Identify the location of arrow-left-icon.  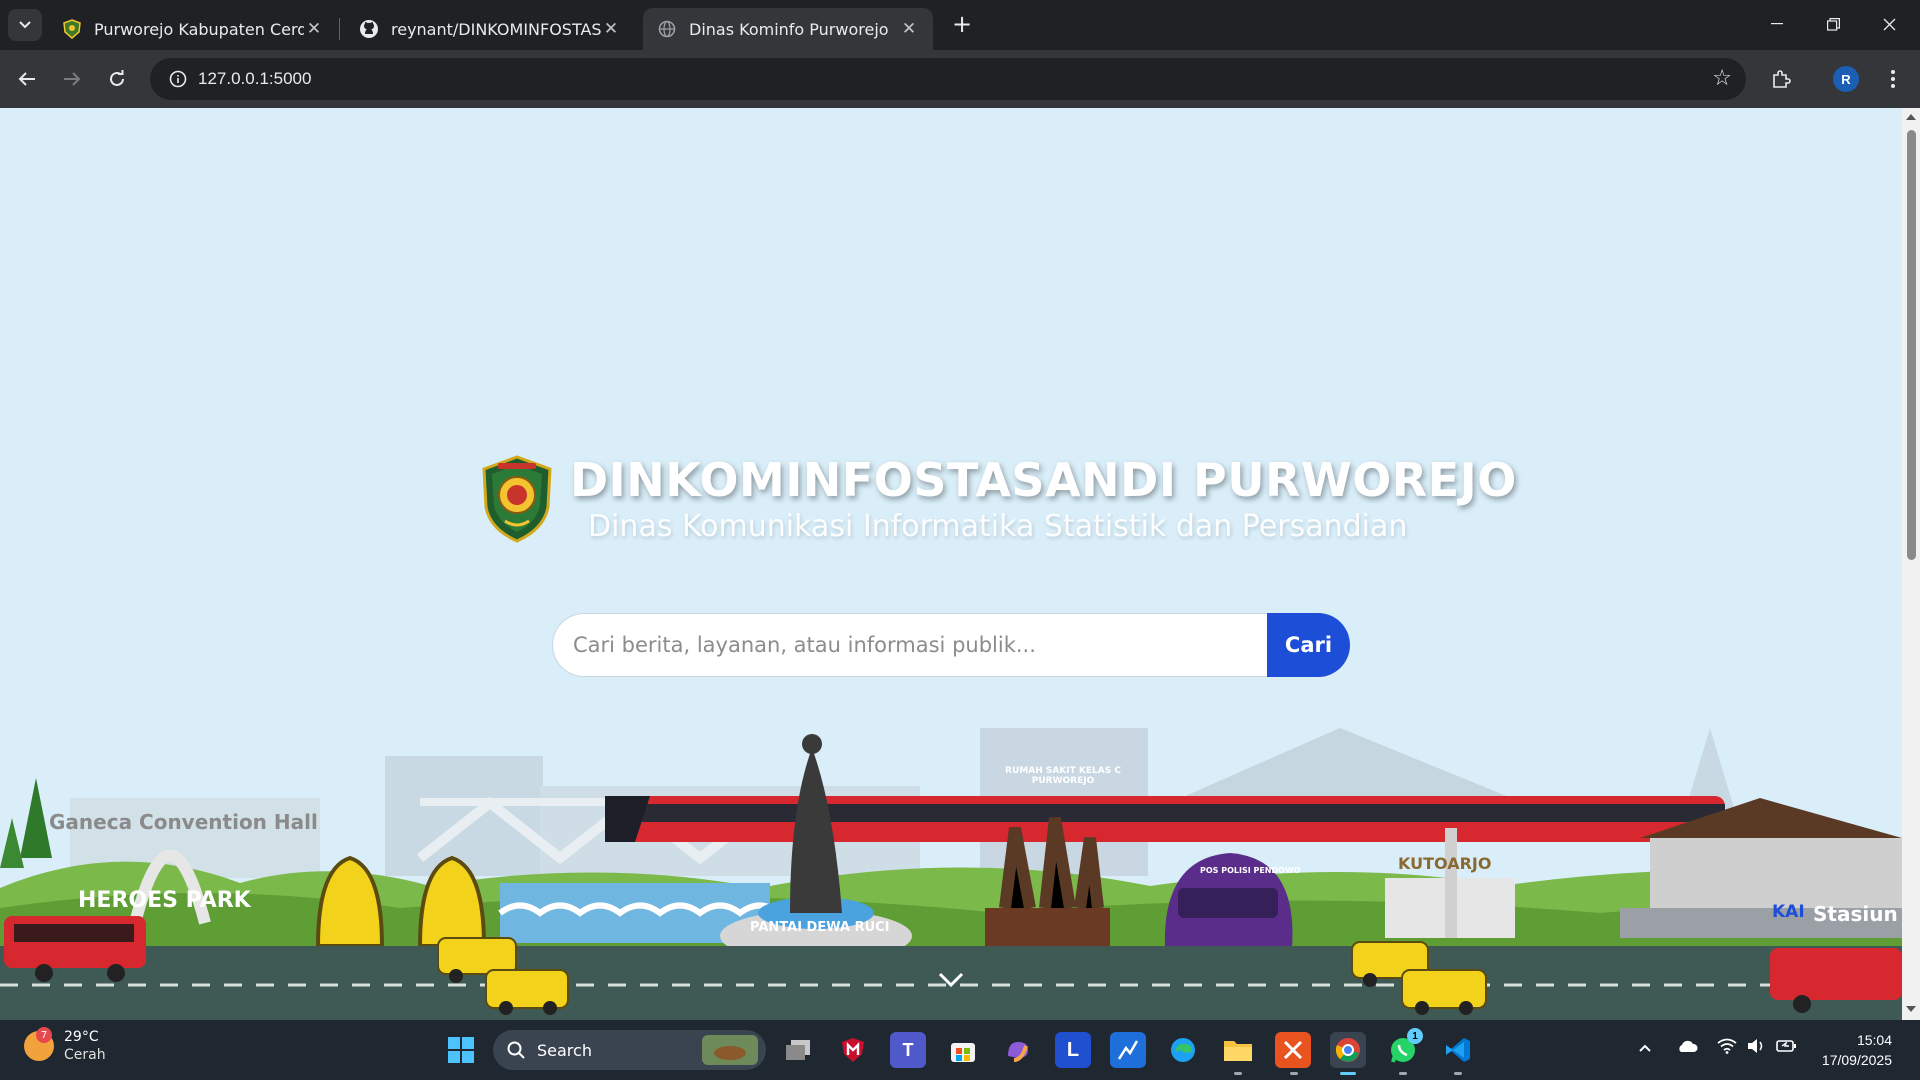
(26, 79).